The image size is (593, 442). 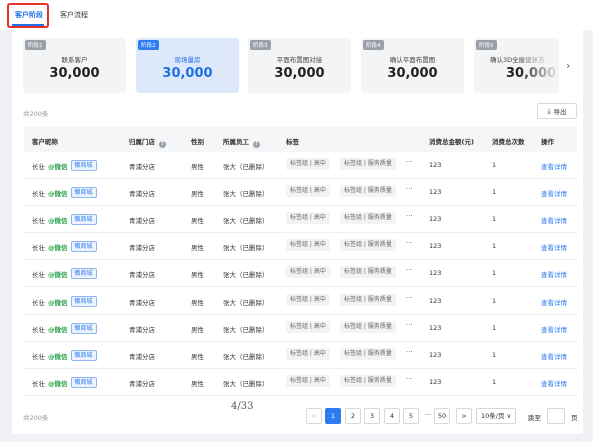 I want to click on page-unit-label: 页, so click(x=574, y=418).